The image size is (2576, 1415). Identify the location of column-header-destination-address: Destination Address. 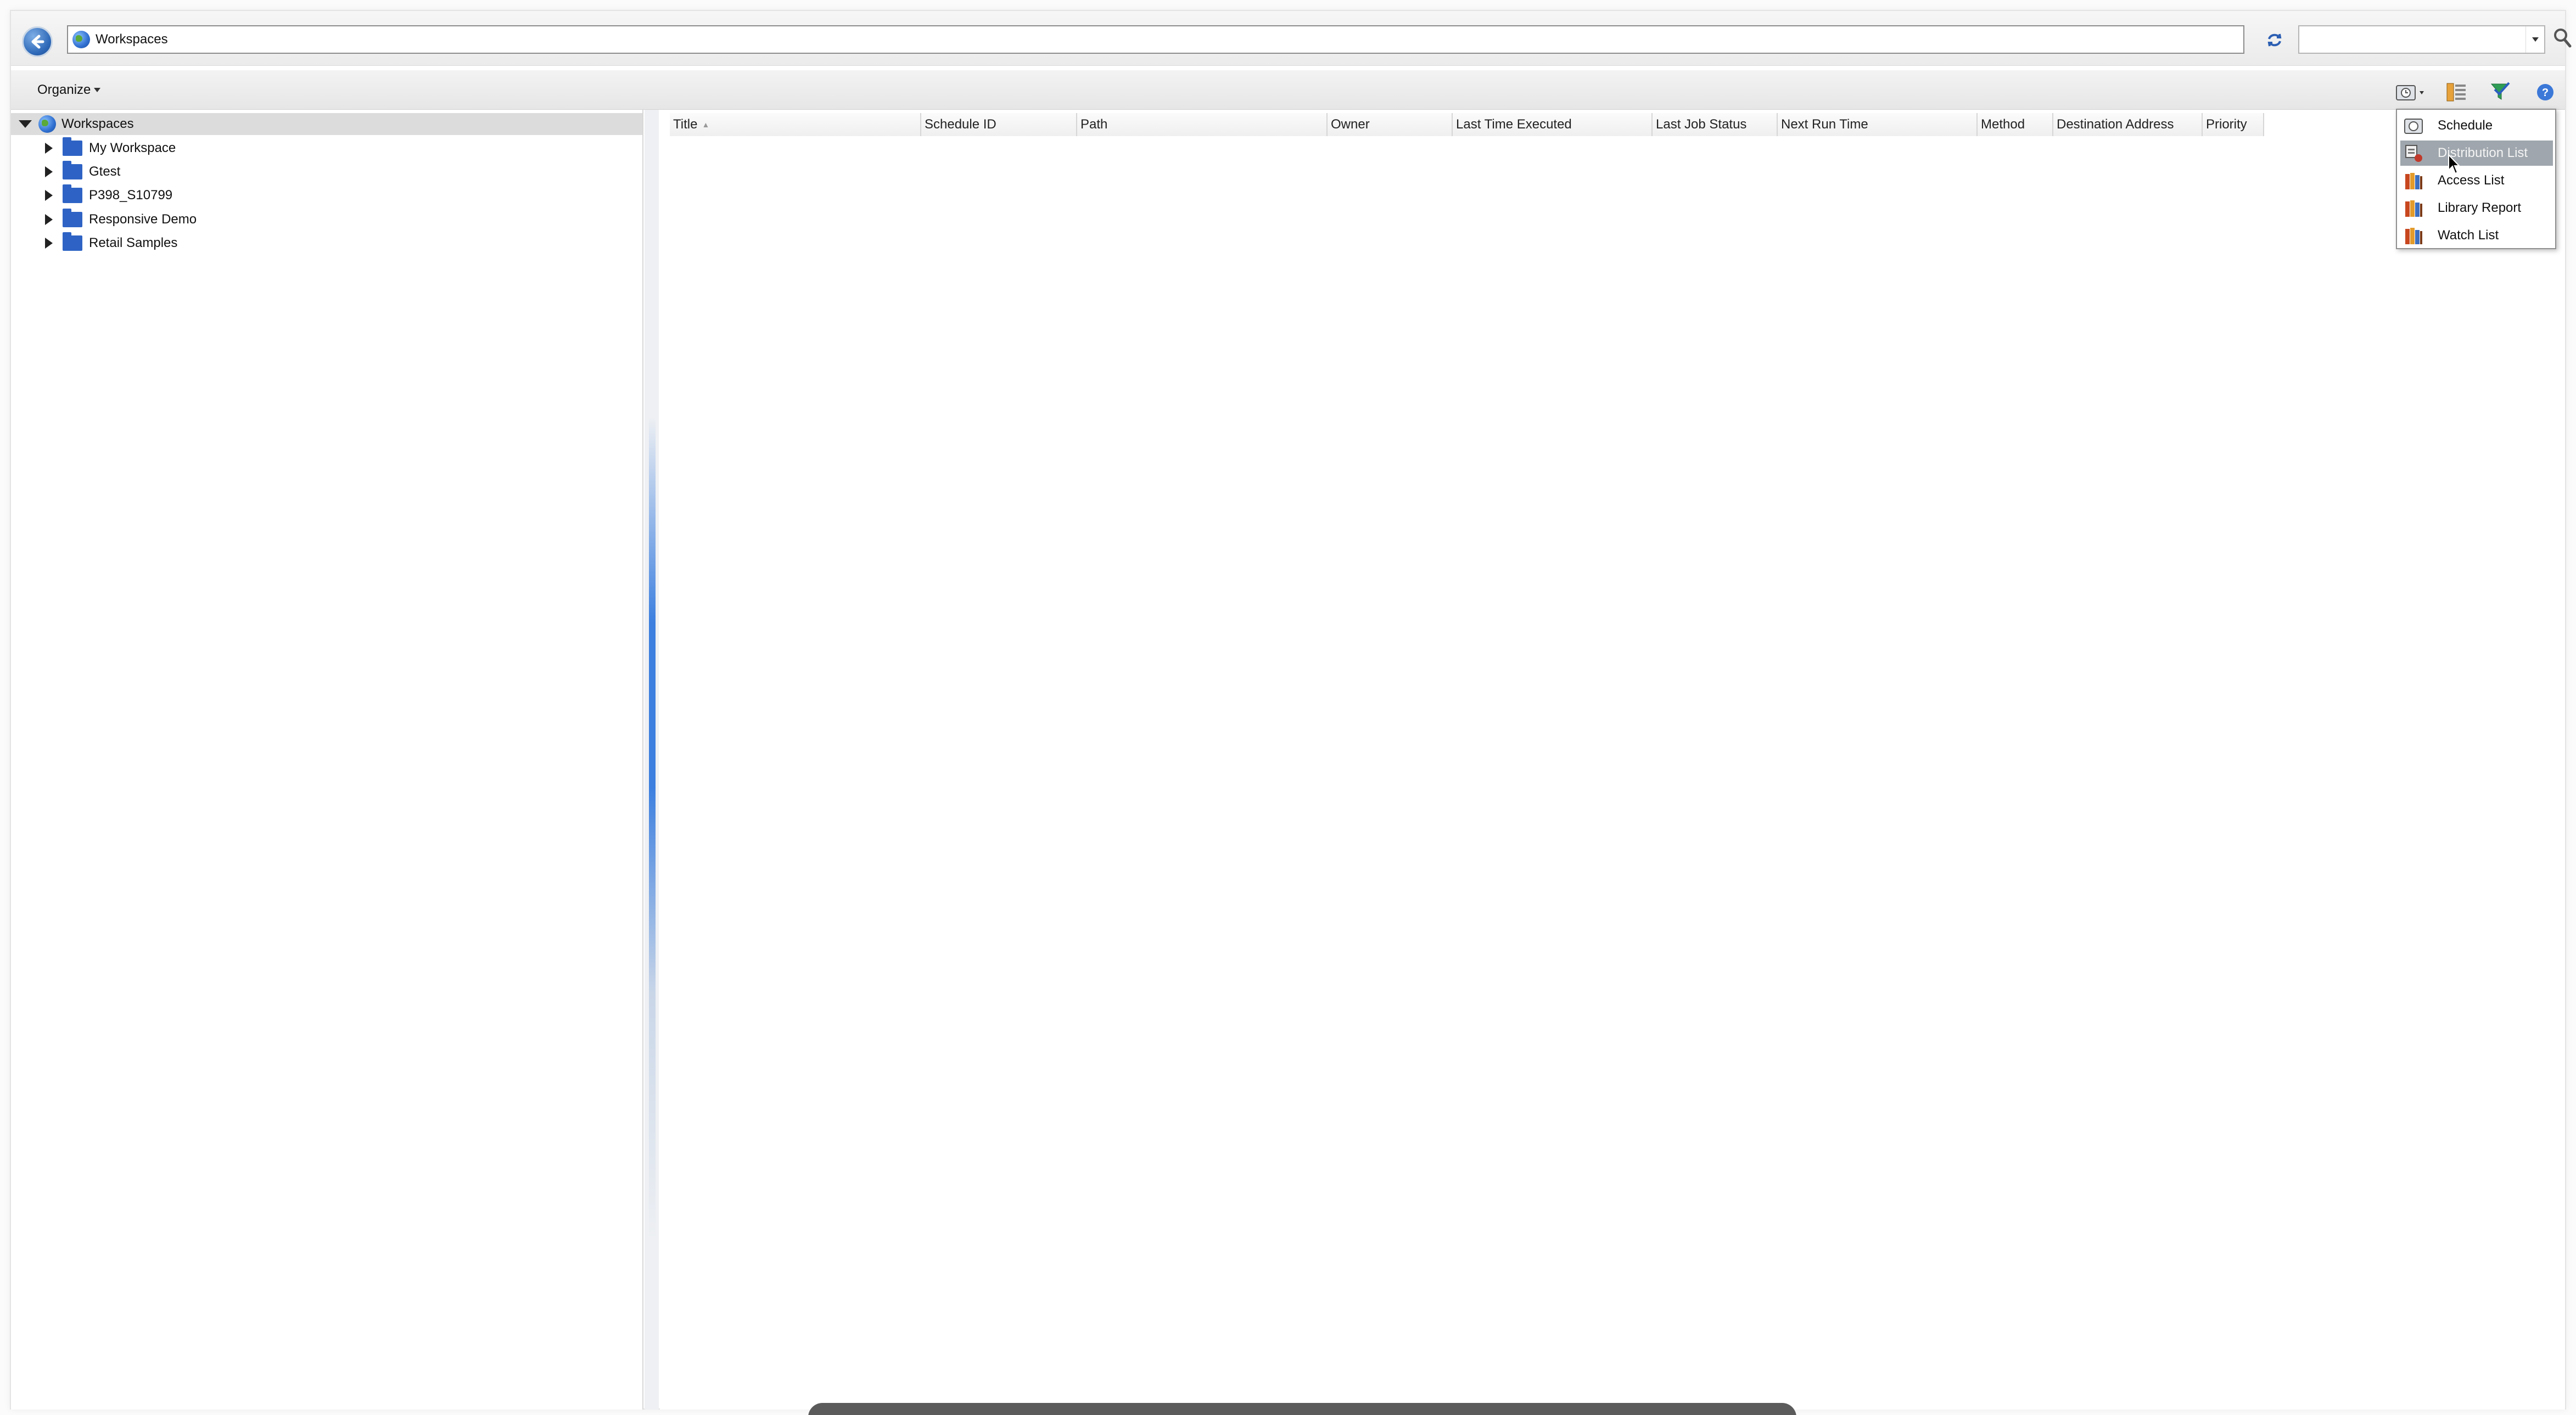
(2128, 124).